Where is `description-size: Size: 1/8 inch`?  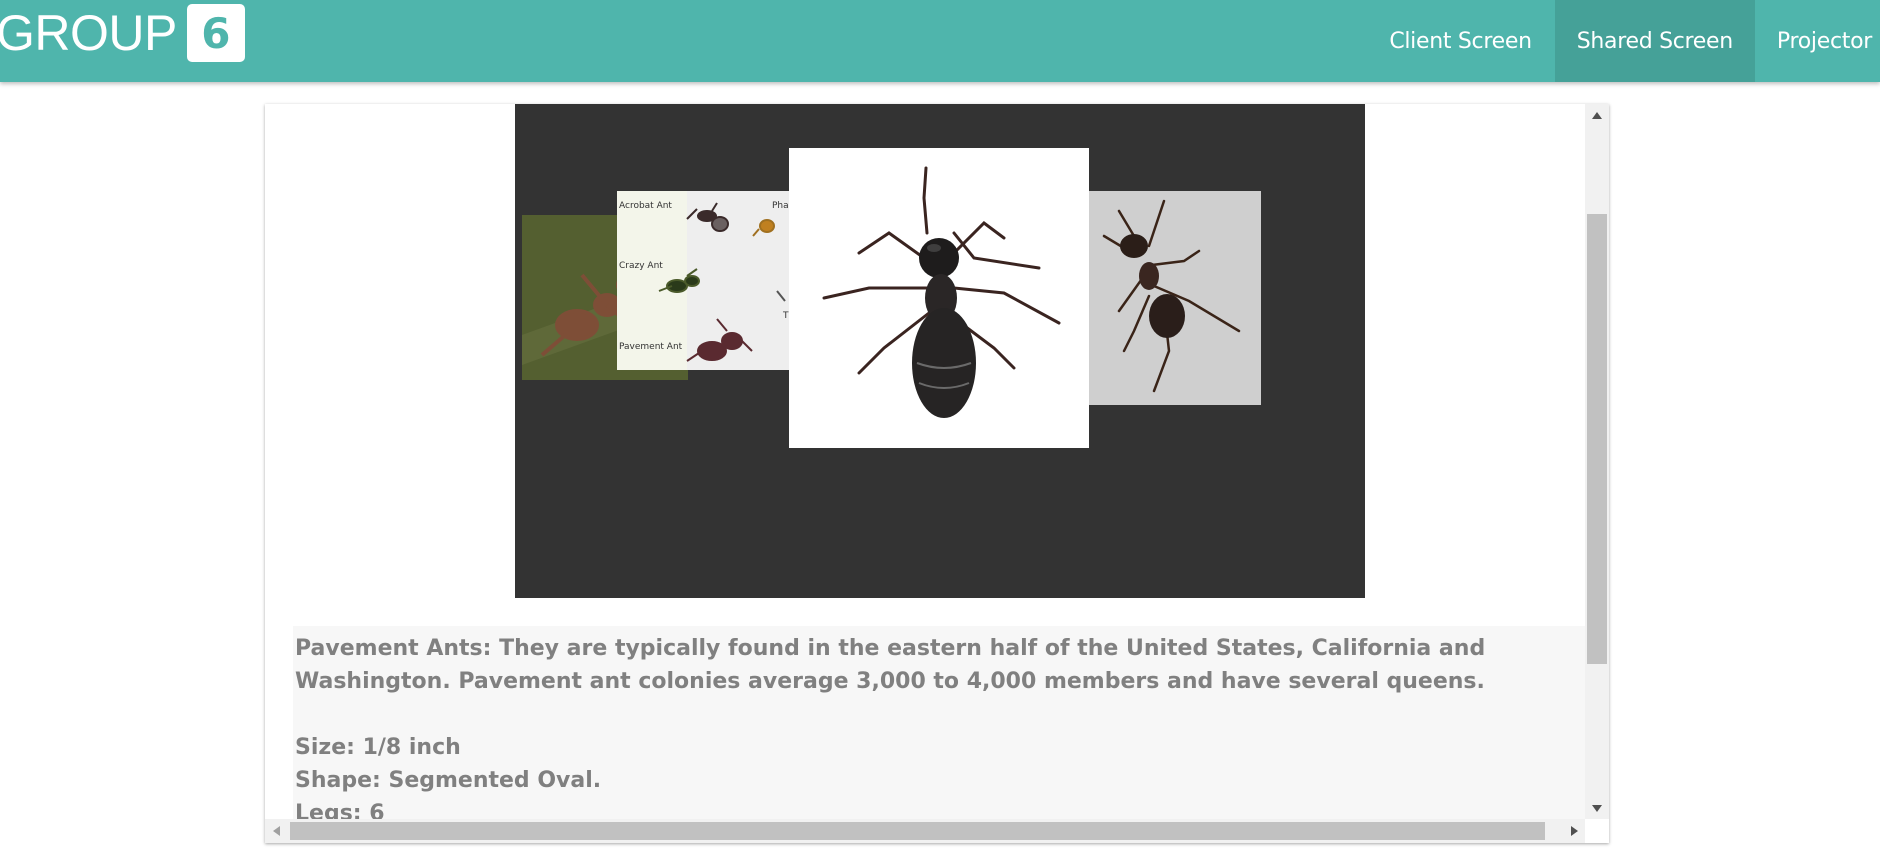 description-size: Size: 1/8 inch is located at coordinates (378, 747).